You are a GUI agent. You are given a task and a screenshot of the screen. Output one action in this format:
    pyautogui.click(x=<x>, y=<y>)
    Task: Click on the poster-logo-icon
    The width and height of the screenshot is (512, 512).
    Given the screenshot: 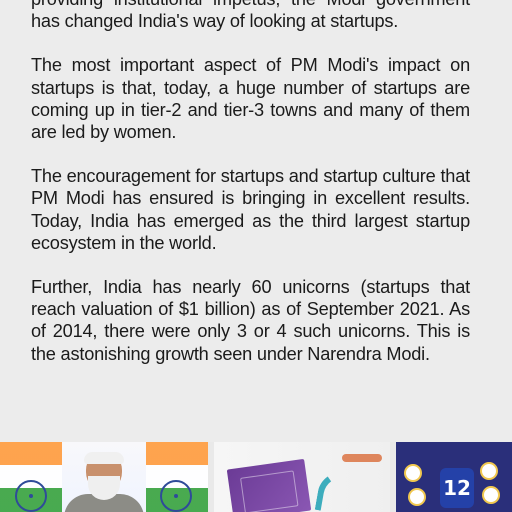 What is the action you would take?
    pyautogui.click(x=362, y=458)
    